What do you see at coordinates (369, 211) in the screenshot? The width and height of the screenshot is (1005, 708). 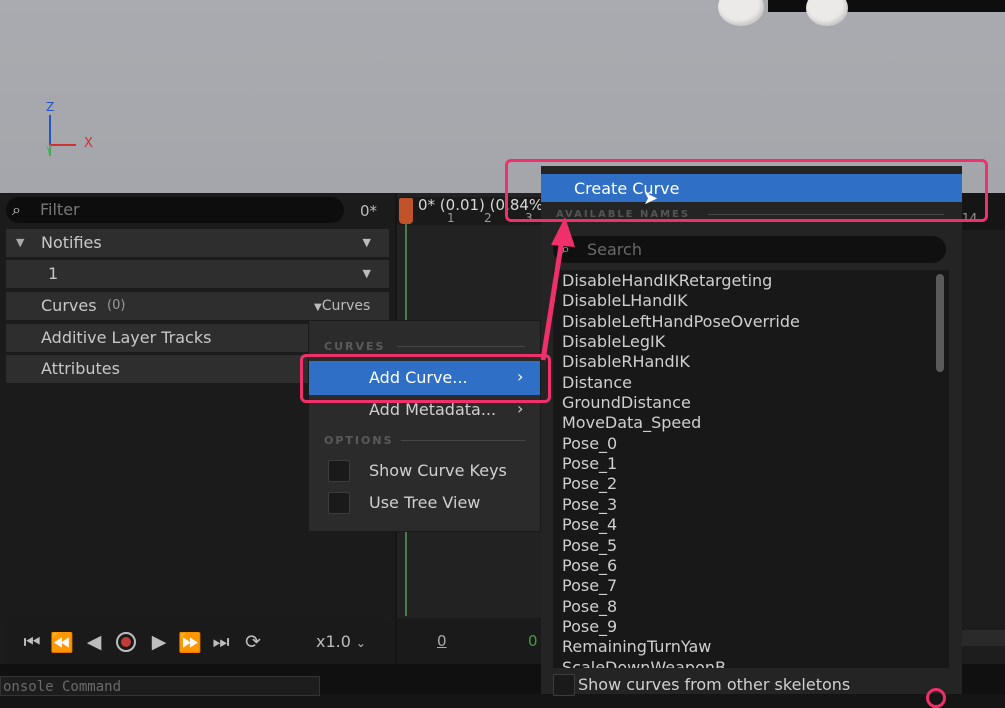 I see `filter-frame-count: 0*` at bounding box center [369, 211].